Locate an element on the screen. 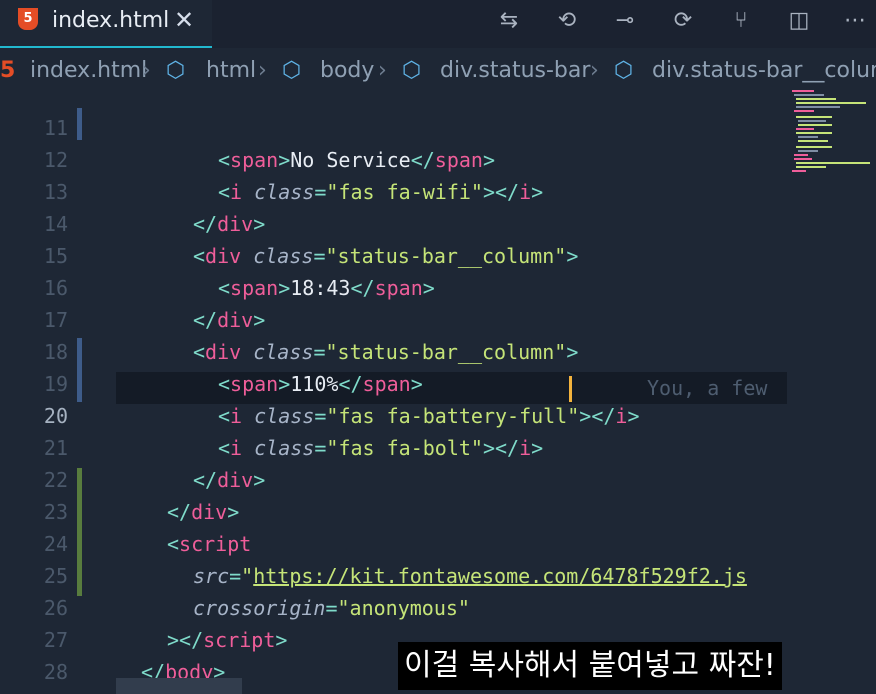 This screenshot has height=694, width=876. tab-title: index.html is located at coordinates (111, 20).